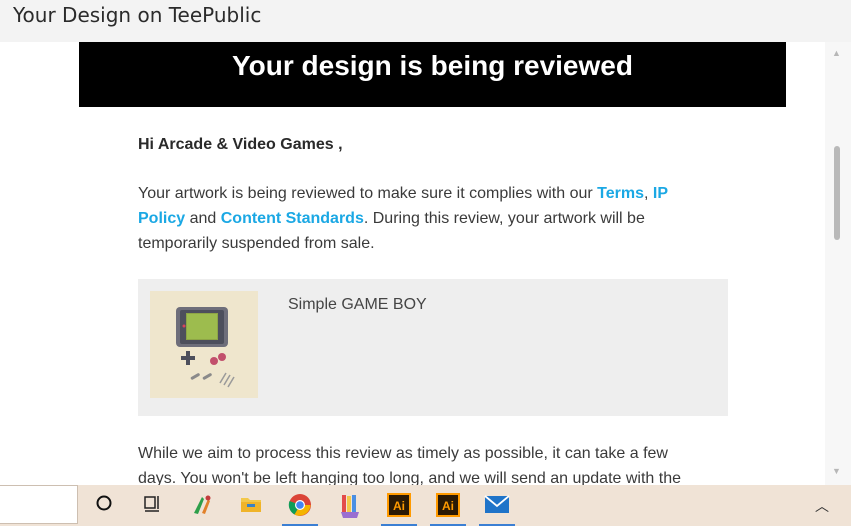  I want to click on vertical-scrollbar: ▲ ▼, so click(838, 263).